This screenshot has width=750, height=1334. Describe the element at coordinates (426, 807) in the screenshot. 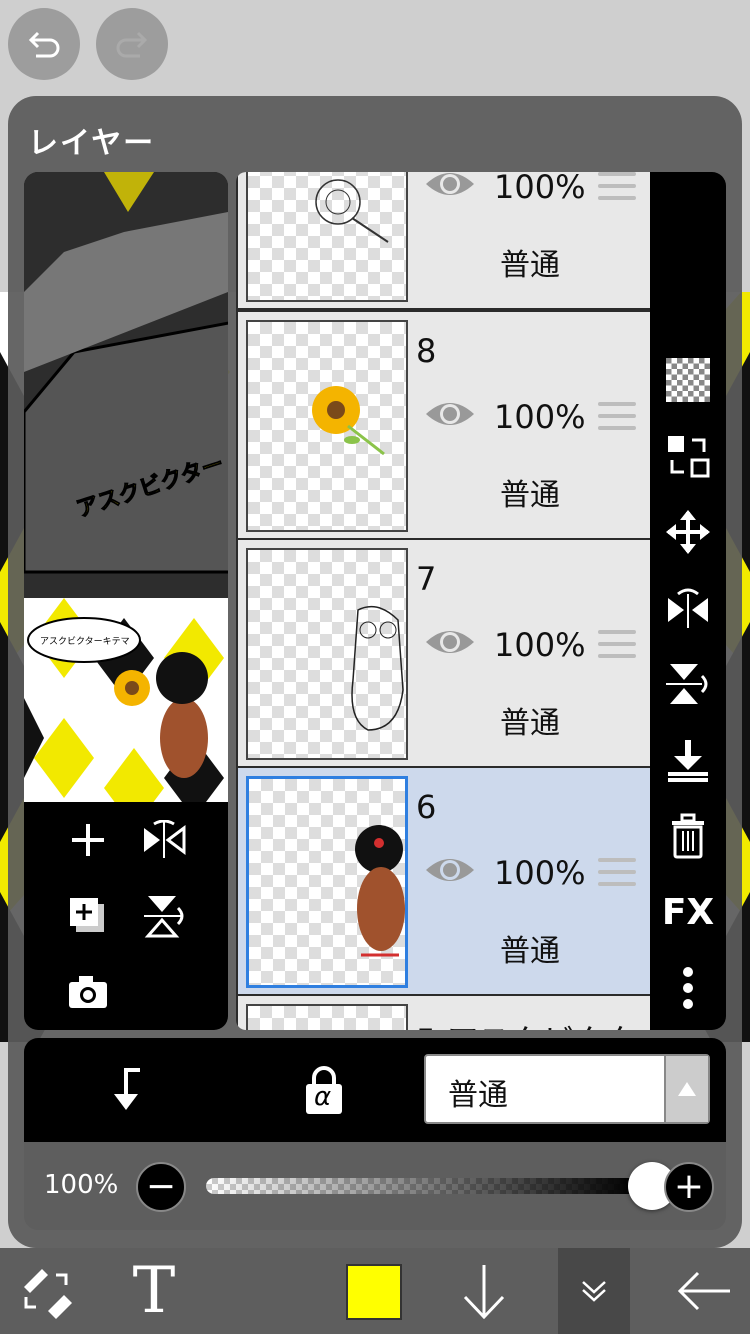

I see `layer-number: 6` at that location.